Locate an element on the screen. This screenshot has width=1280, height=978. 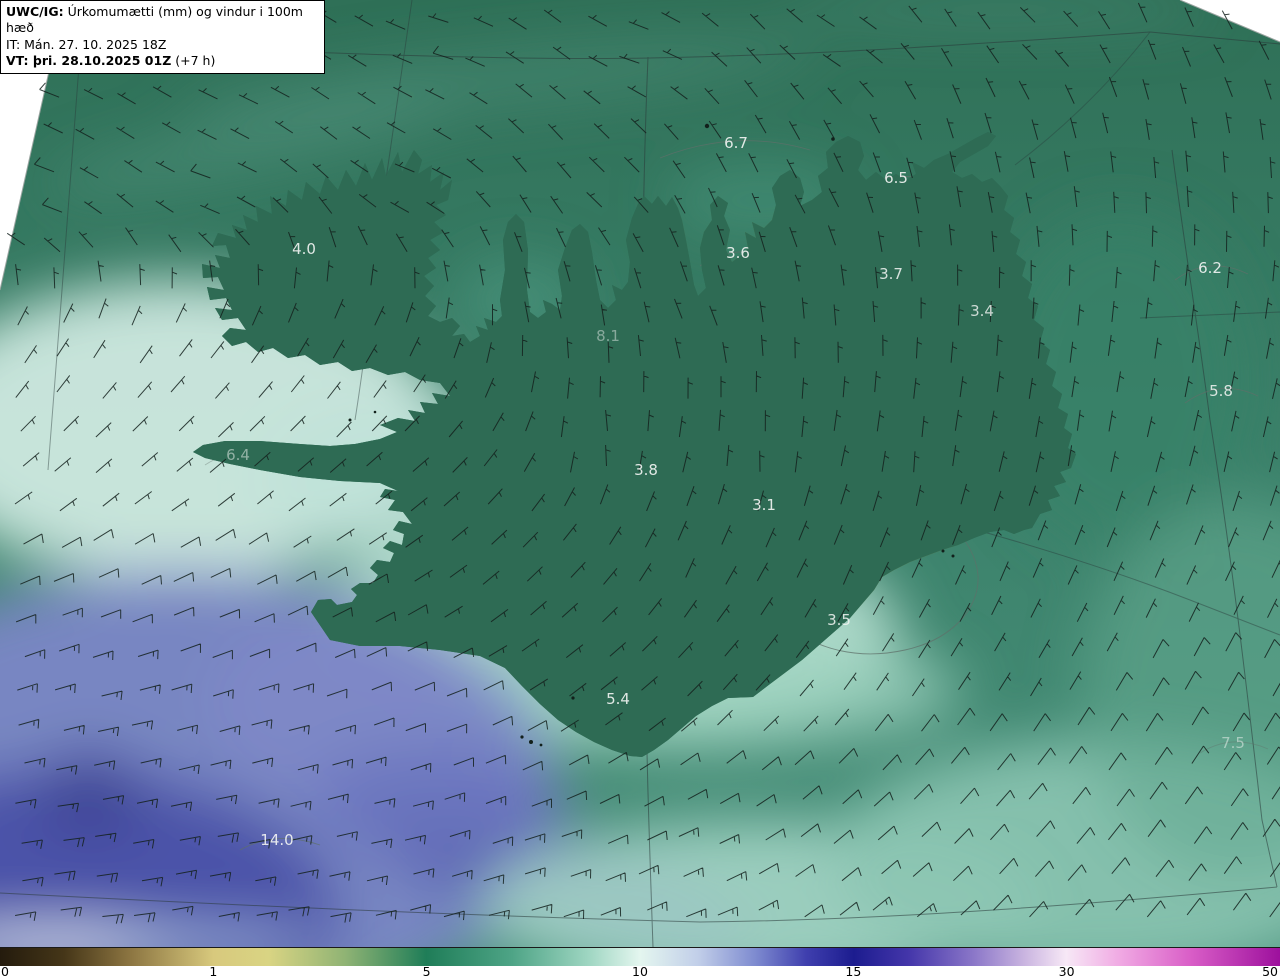
contour-label: 5.8 is located at coordinates (1221, 391).